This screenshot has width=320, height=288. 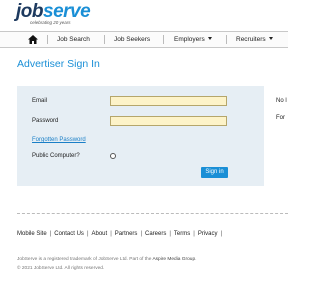 What do you see at coordinates (208, 234) in the screenshot?
I see `footer-link-privacy: Privacy` at bounding box center [208, 234].